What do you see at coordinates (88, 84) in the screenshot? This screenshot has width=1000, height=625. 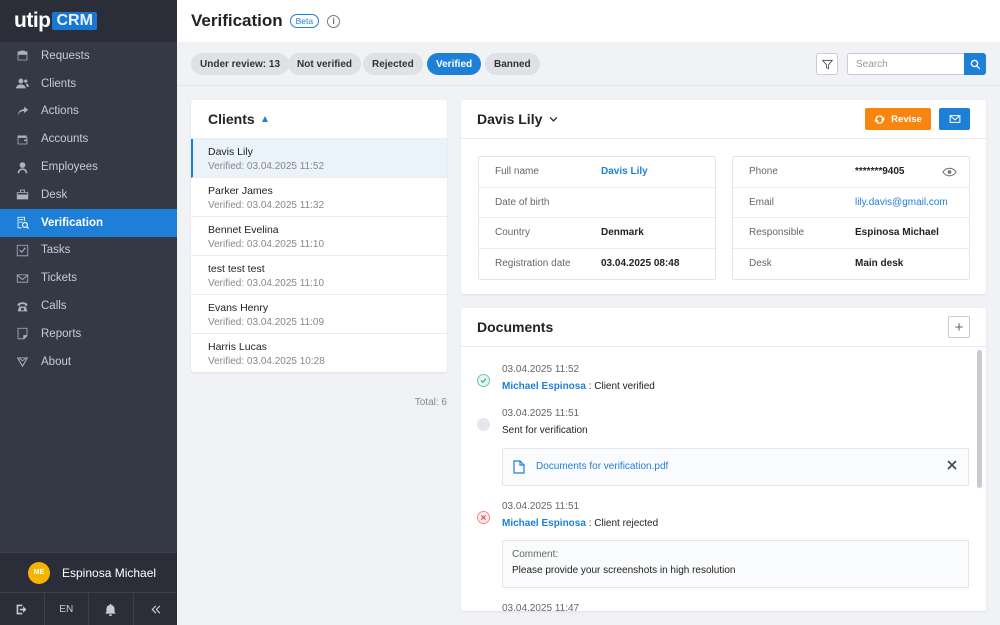 I see `sidebar-item-clients: Clients` at bounding box center [88, 84].